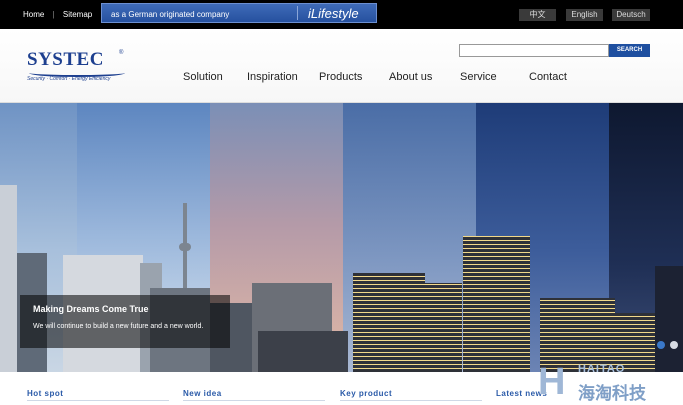 The height and width of the screenshot is (405, 683). Describe the element at coordinates (202, 393) in the screenshot. I see `section-new-idea: New idea` at that location.